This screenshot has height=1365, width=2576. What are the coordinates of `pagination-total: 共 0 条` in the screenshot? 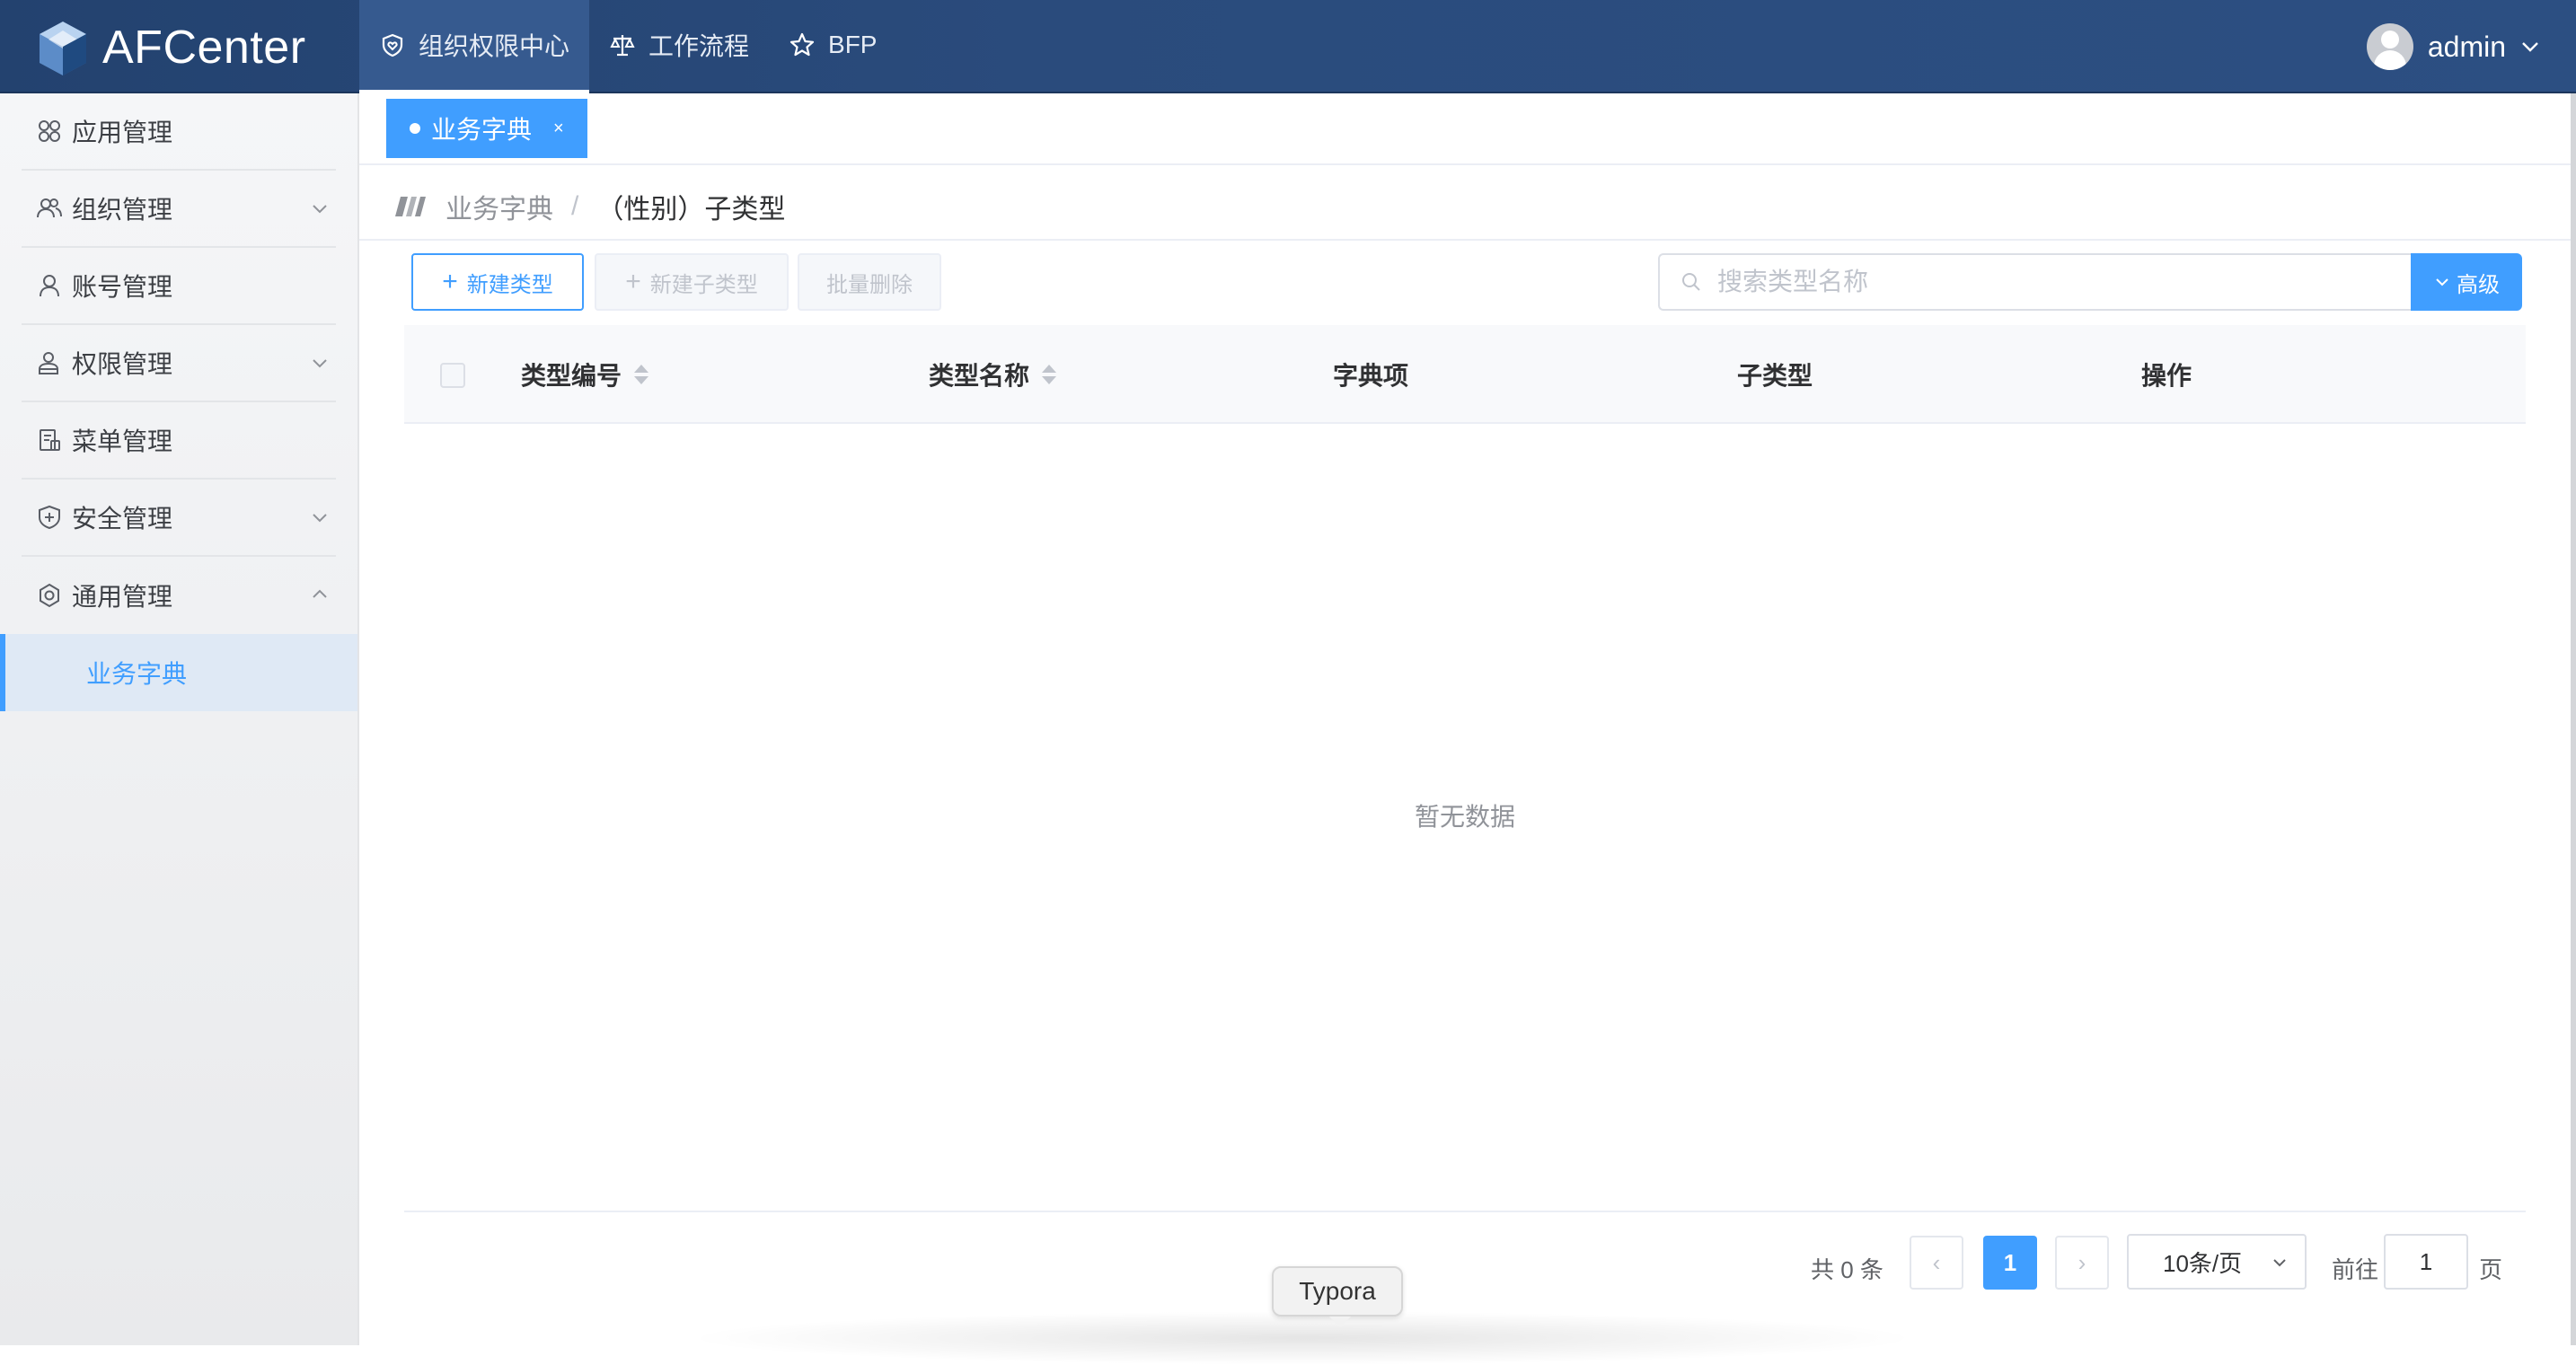 It's located at (1847, 1269).